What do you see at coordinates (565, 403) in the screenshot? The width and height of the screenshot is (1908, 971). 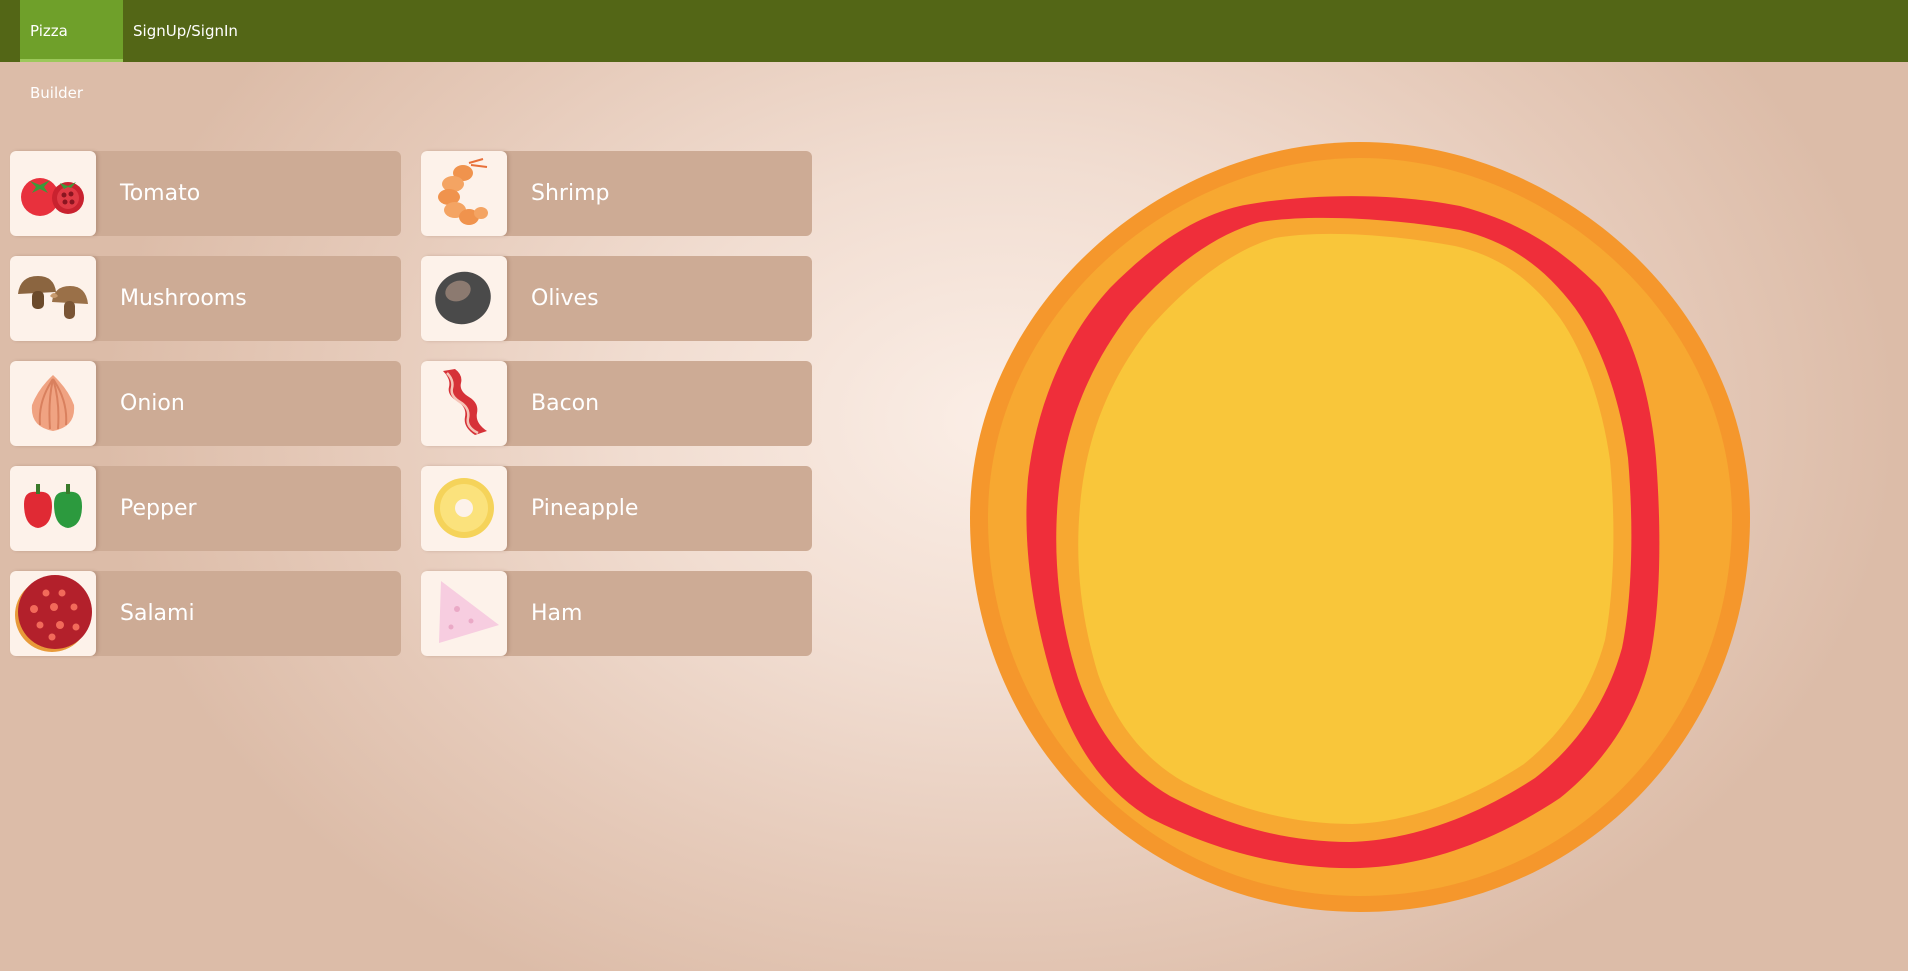 I see `topping-label: Bacon` at bounding box center [565, 403].